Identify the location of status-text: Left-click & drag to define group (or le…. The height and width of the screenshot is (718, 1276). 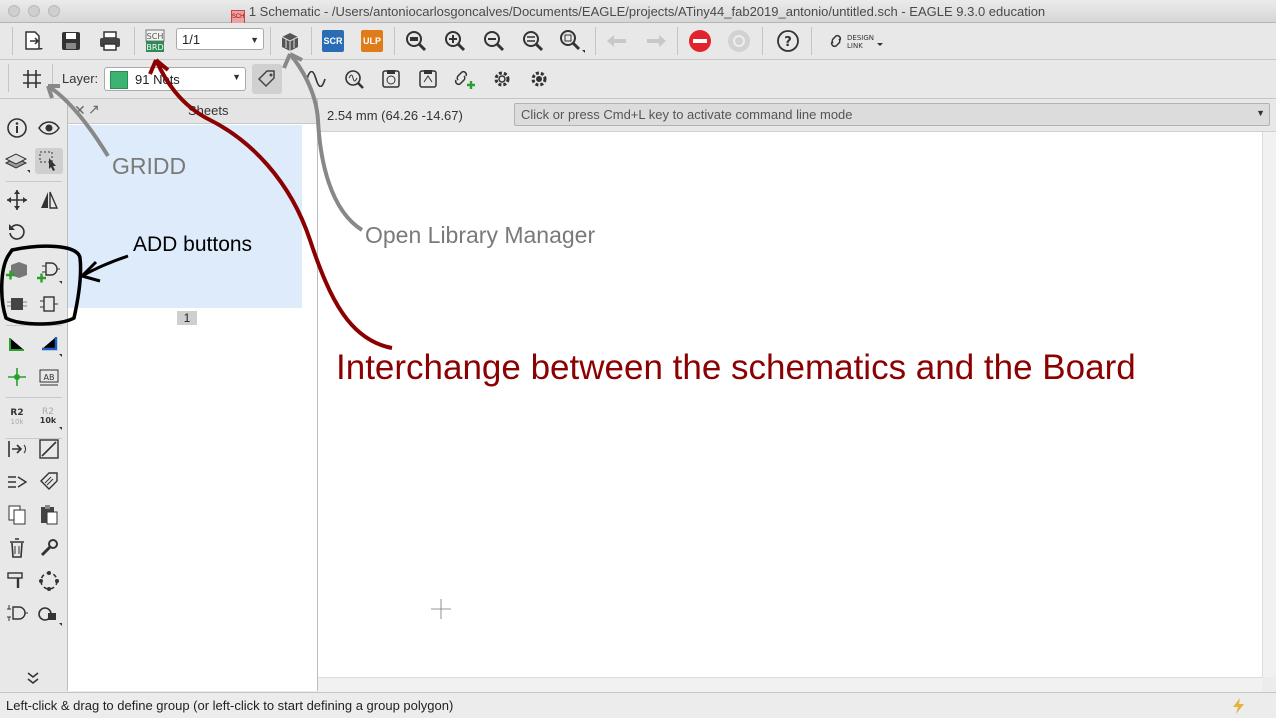
(230, 705).